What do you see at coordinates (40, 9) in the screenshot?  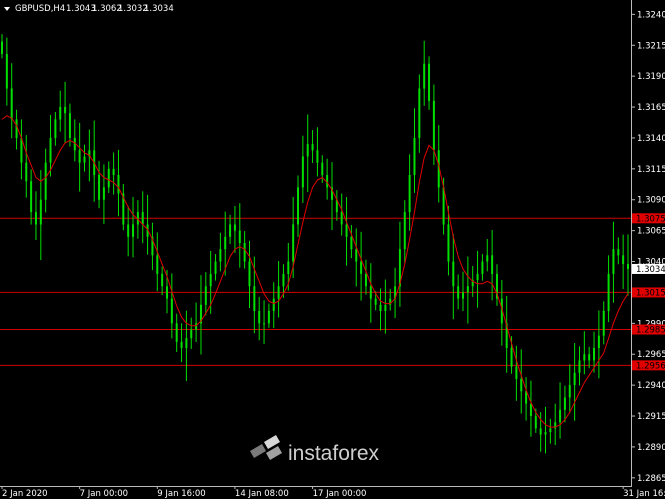 I see `header-symbol: GBPUSD,H4` at bounding box center [40, 9].